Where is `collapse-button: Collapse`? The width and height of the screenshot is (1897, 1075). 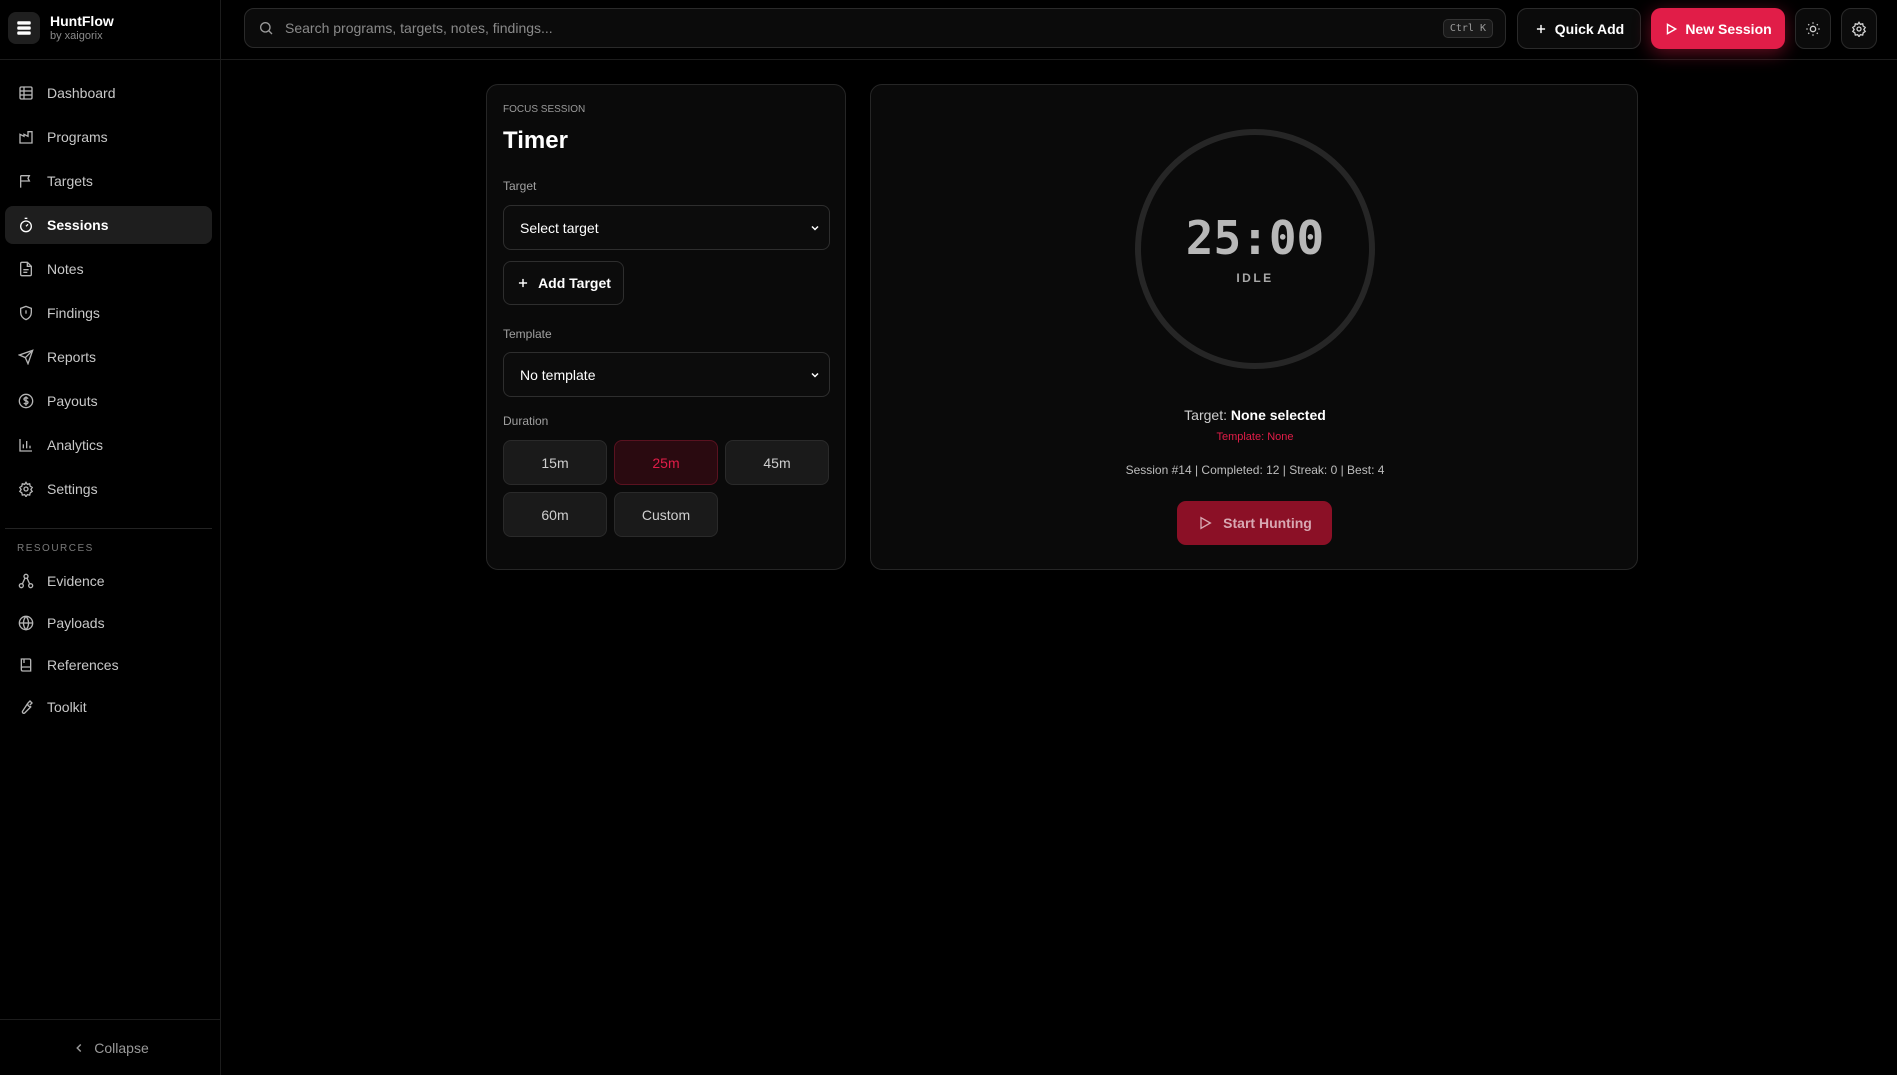 collapse-button: Collapse is located at coordinates (110, 1048).